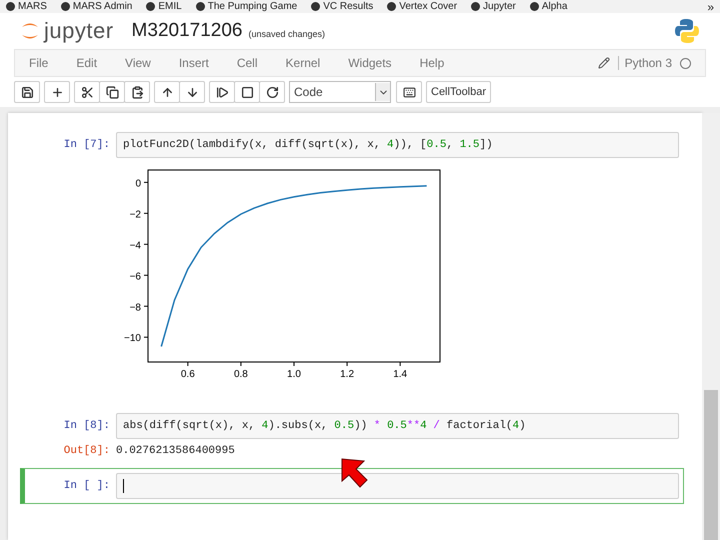 The image size is (720, 540). I want to click on y-tick-label: −6, so click(135, 276).